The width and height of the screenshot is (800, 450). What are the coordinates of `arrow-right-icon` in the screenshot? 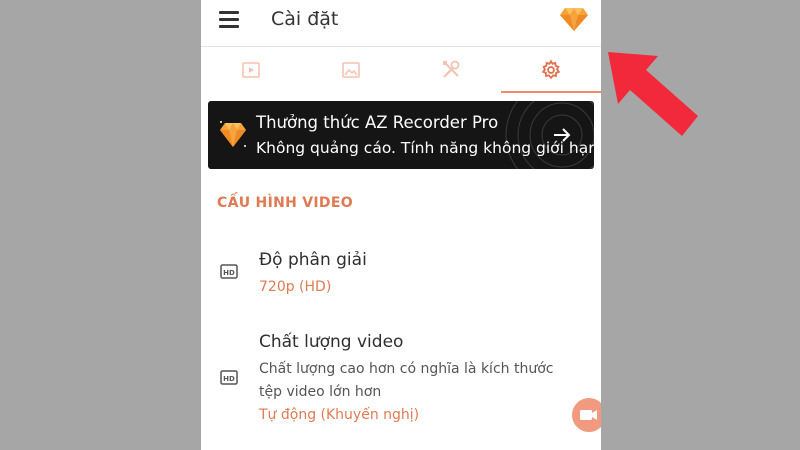 It's located at (562, 135).